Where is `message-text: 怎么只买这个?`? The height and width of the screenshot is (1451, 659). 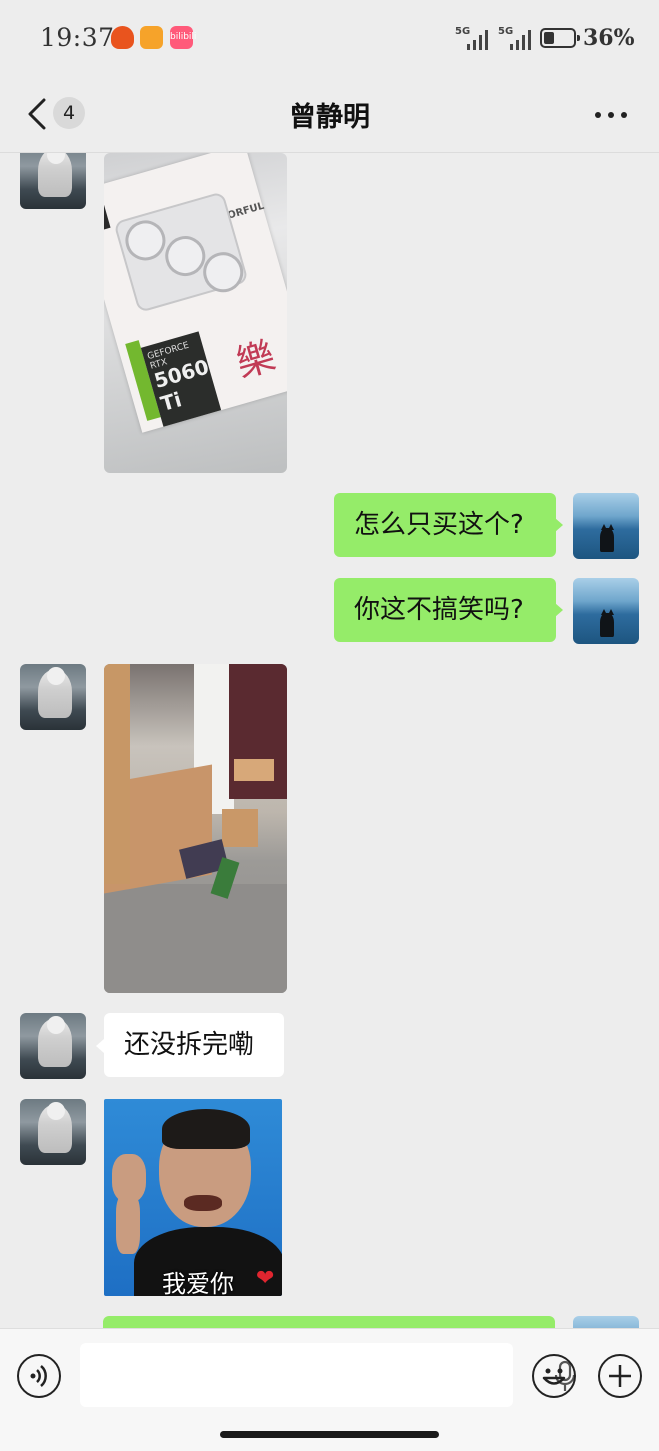 message-text: 怎么只买这个? is located at coordinates (439, 525).